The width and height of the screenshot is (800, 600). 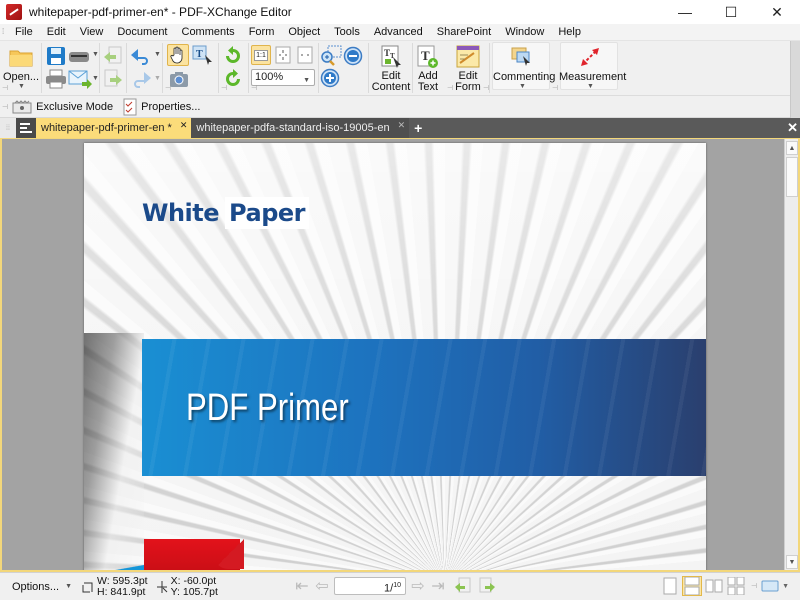 What do you see at coordinates (353, 56) in the screenshot?
I see `zoom-out-icon` at bounding box center [353, 56].